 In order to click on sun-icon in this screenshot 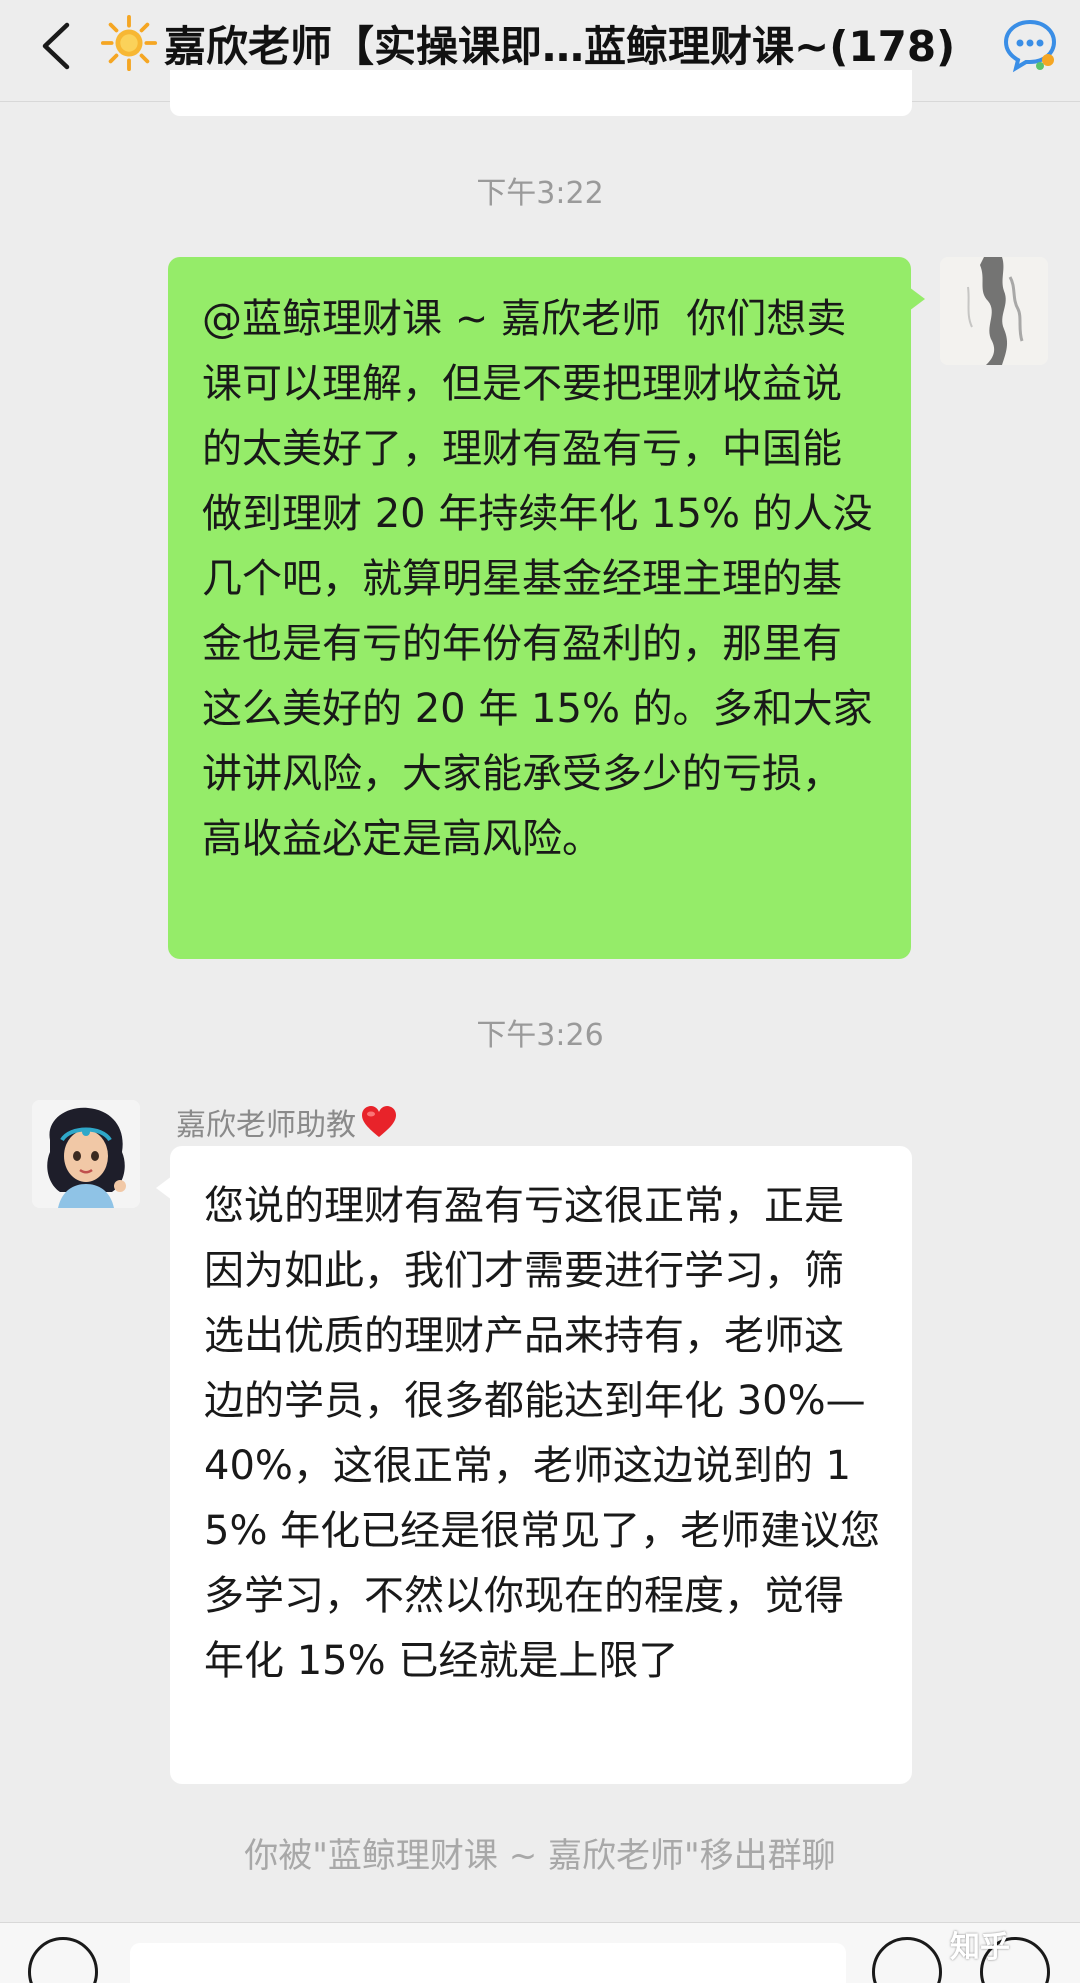, I will do `click(129, 43)`.